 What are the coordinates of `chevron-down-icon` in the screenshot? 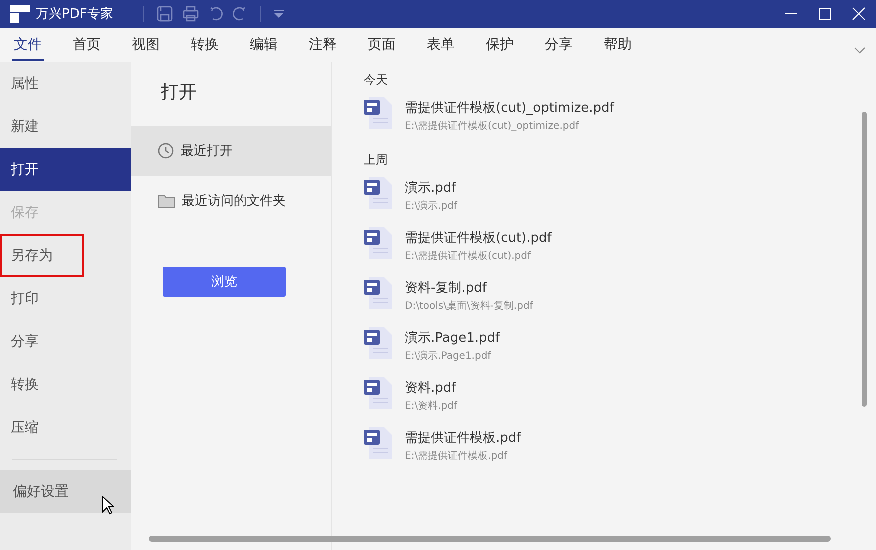 It's located at (860, 51).